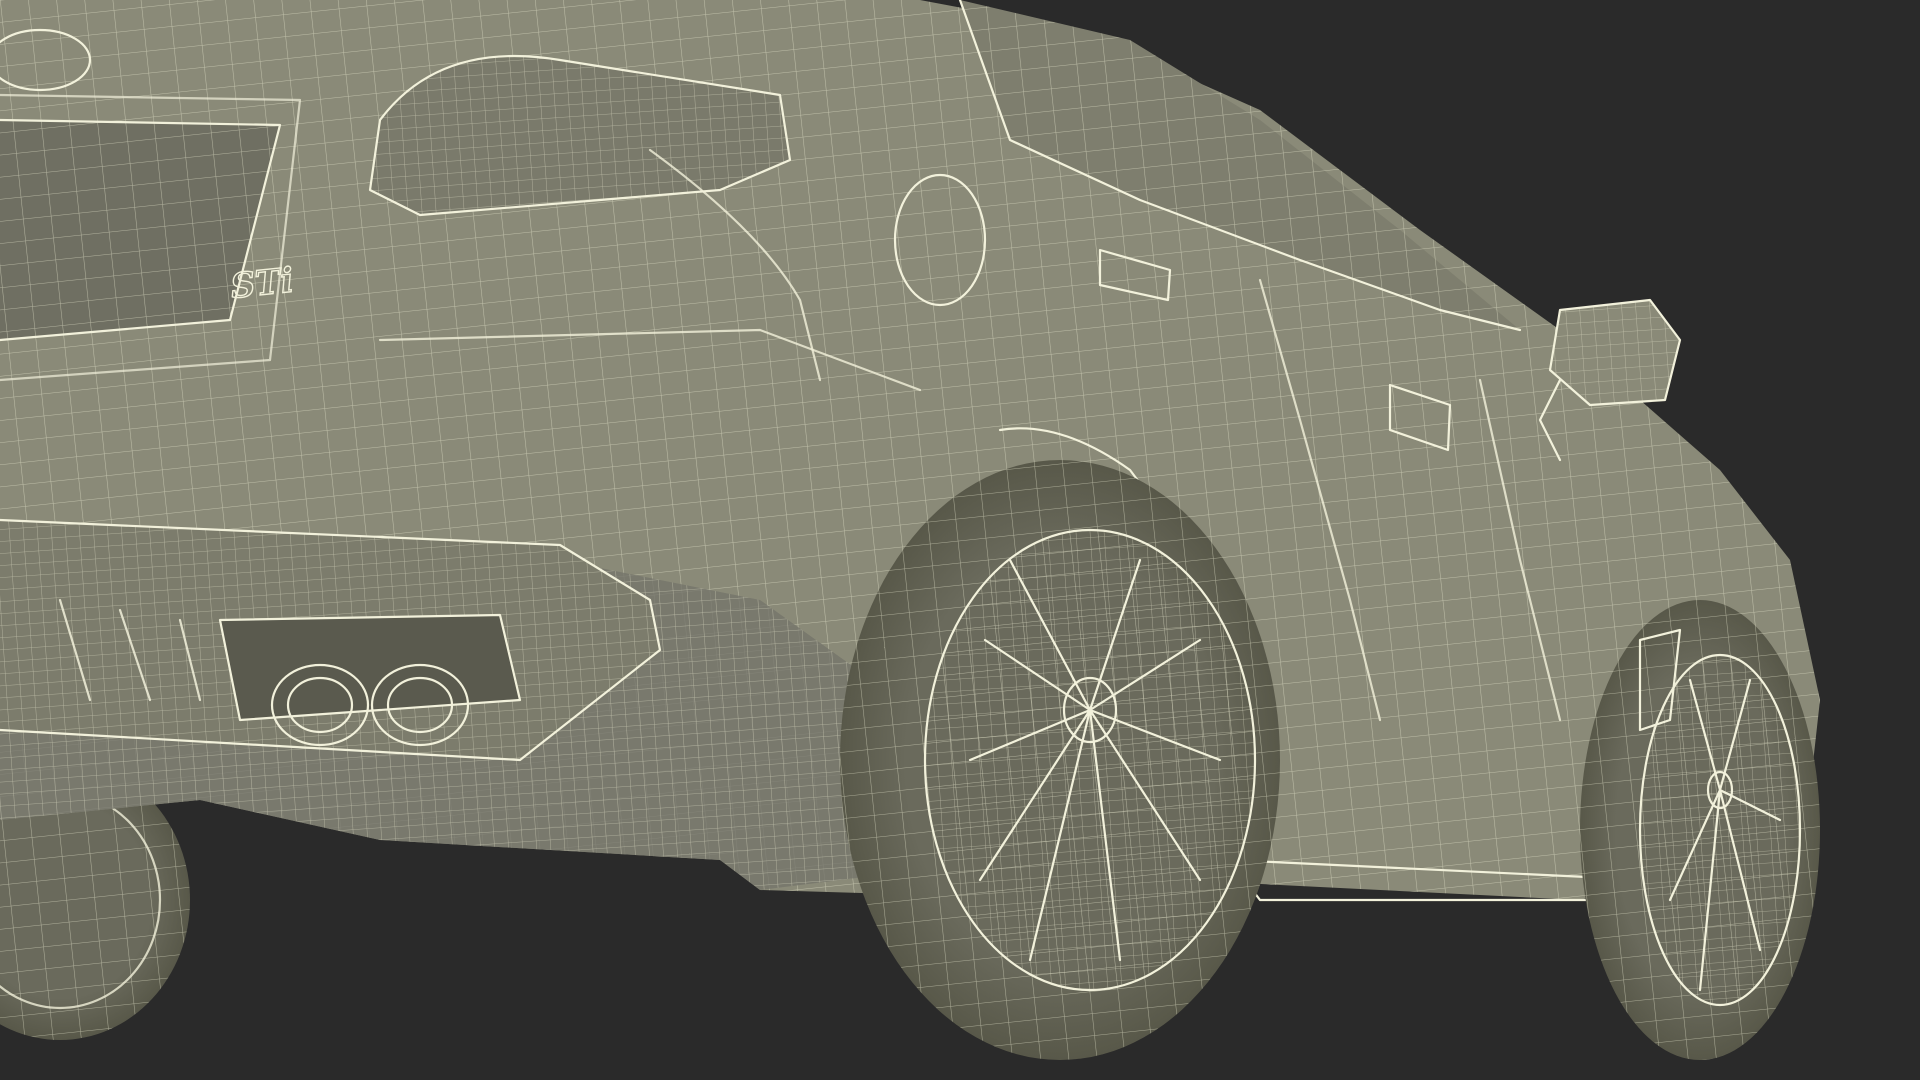  Describe the element at coordinates (1700, 830) in the screenshot. I see `front-right-wheel` at that location.